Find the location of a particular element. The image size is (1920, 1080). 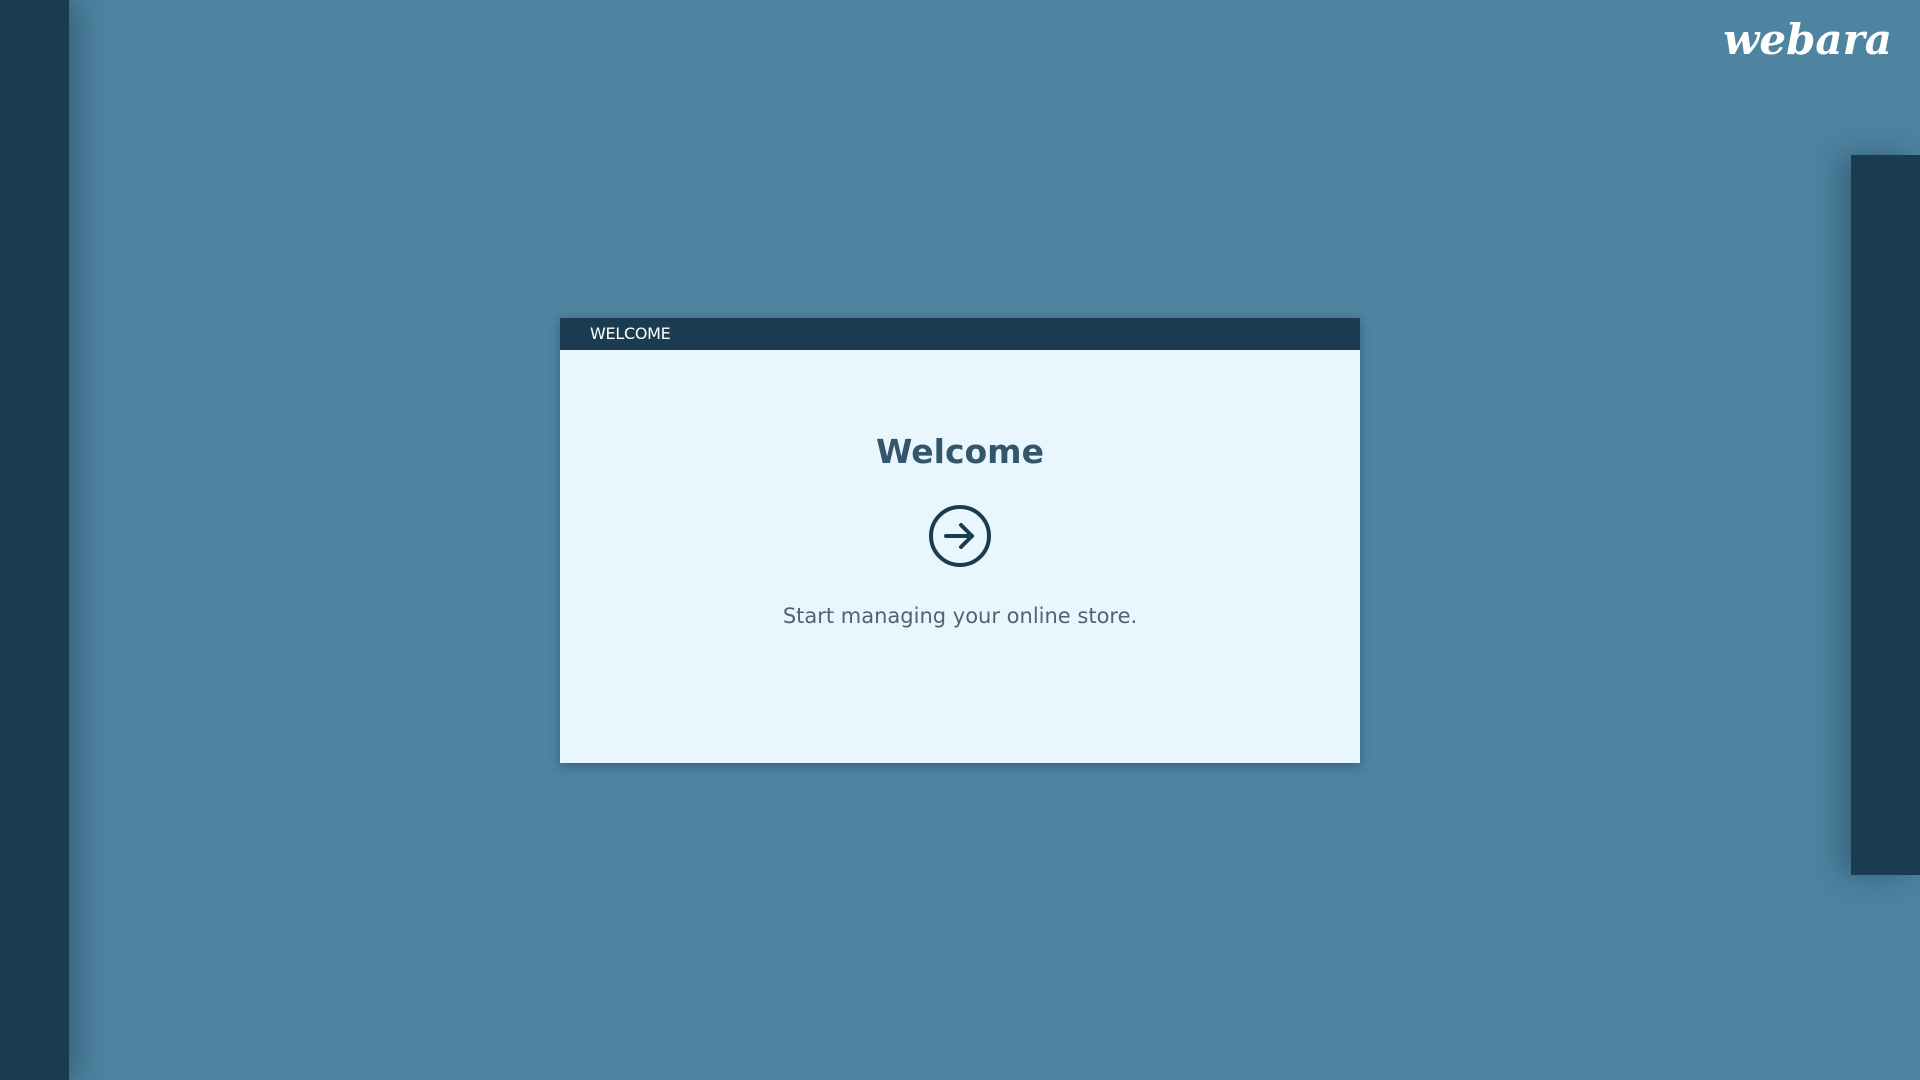

dialog-subtitle: Start managing your online store. is located at coordinates (960, 616).